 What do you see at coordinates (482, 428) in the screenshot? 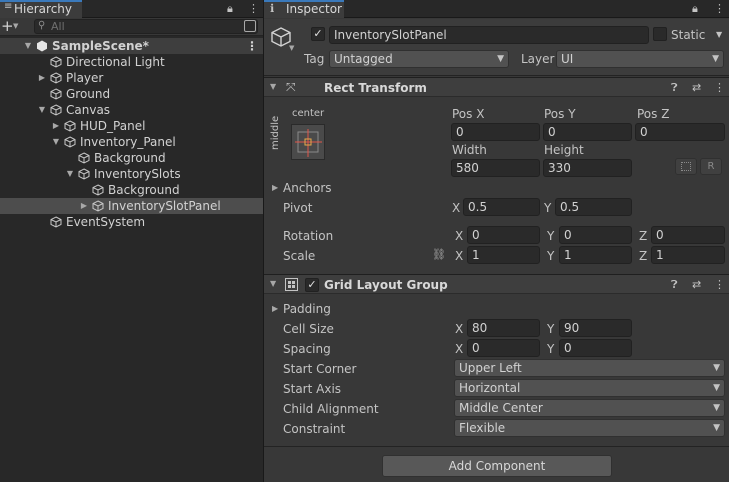
I see `constraint-value: Flexible` at bounding box center [482, 428].